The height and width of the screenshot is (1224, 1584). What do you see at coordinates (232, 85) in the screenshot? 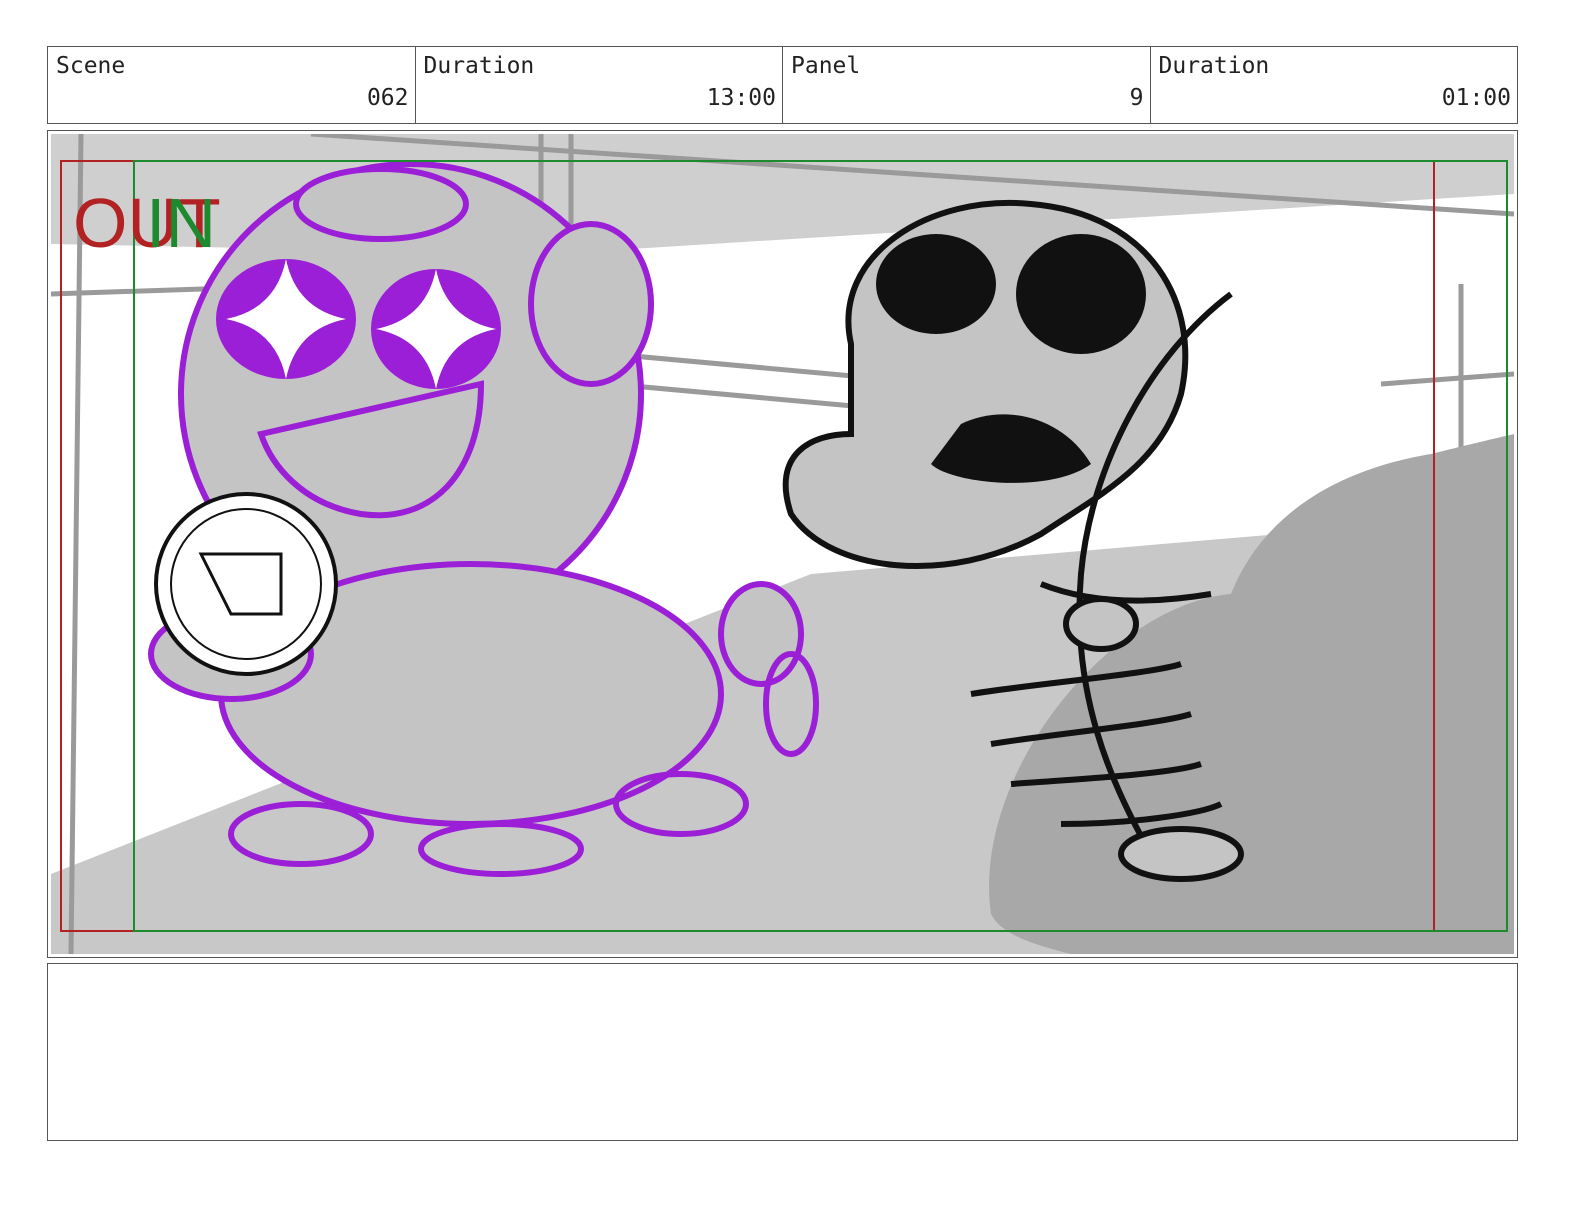
I see `scene-cell: Scene 062` at bounding box center [232, 85].